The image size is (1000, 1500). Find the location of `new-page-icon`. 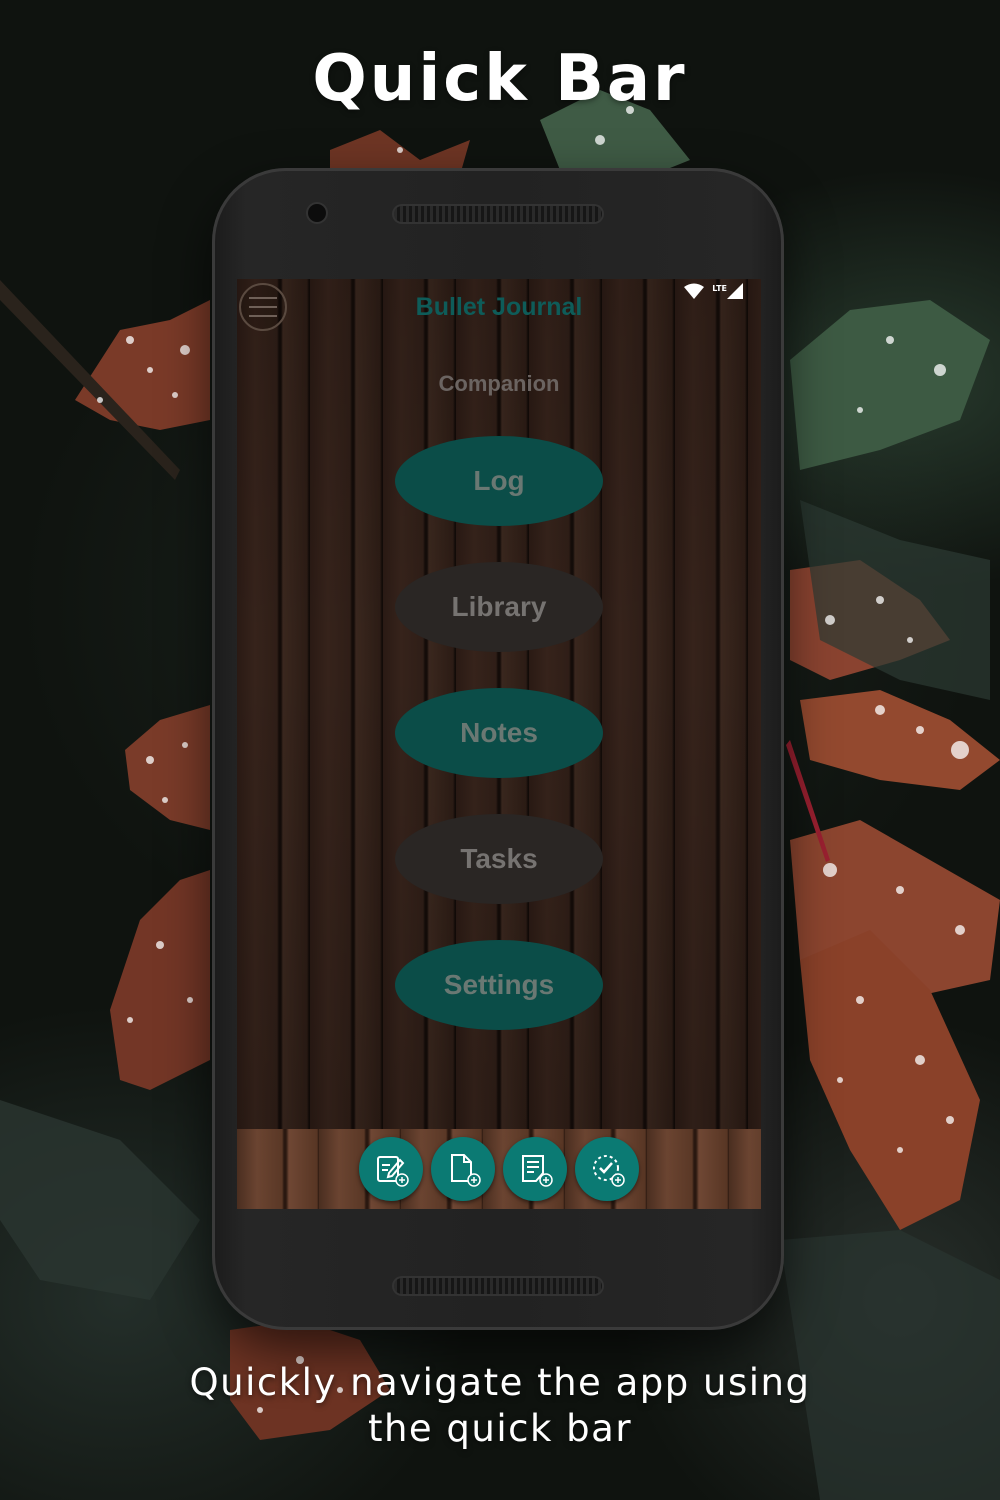

new-page-icon is located at coordinates (466, 1170).